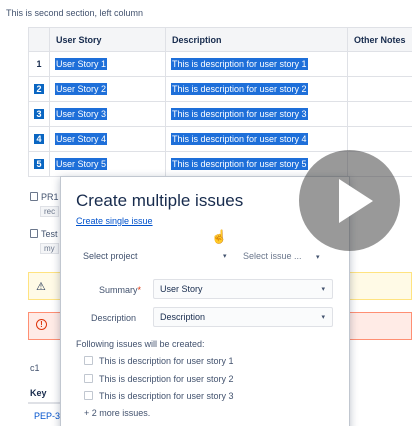 This screenshot has height=426, width=412. I want to click on table-header-user-story: User Story, so click(107, 39).